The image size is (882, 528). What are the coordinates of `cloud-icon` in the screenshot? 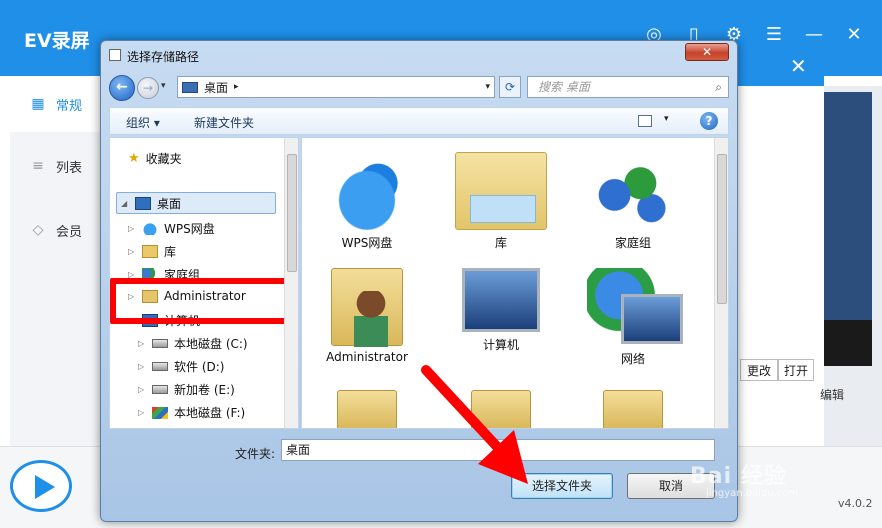 It's located at (367, 191).